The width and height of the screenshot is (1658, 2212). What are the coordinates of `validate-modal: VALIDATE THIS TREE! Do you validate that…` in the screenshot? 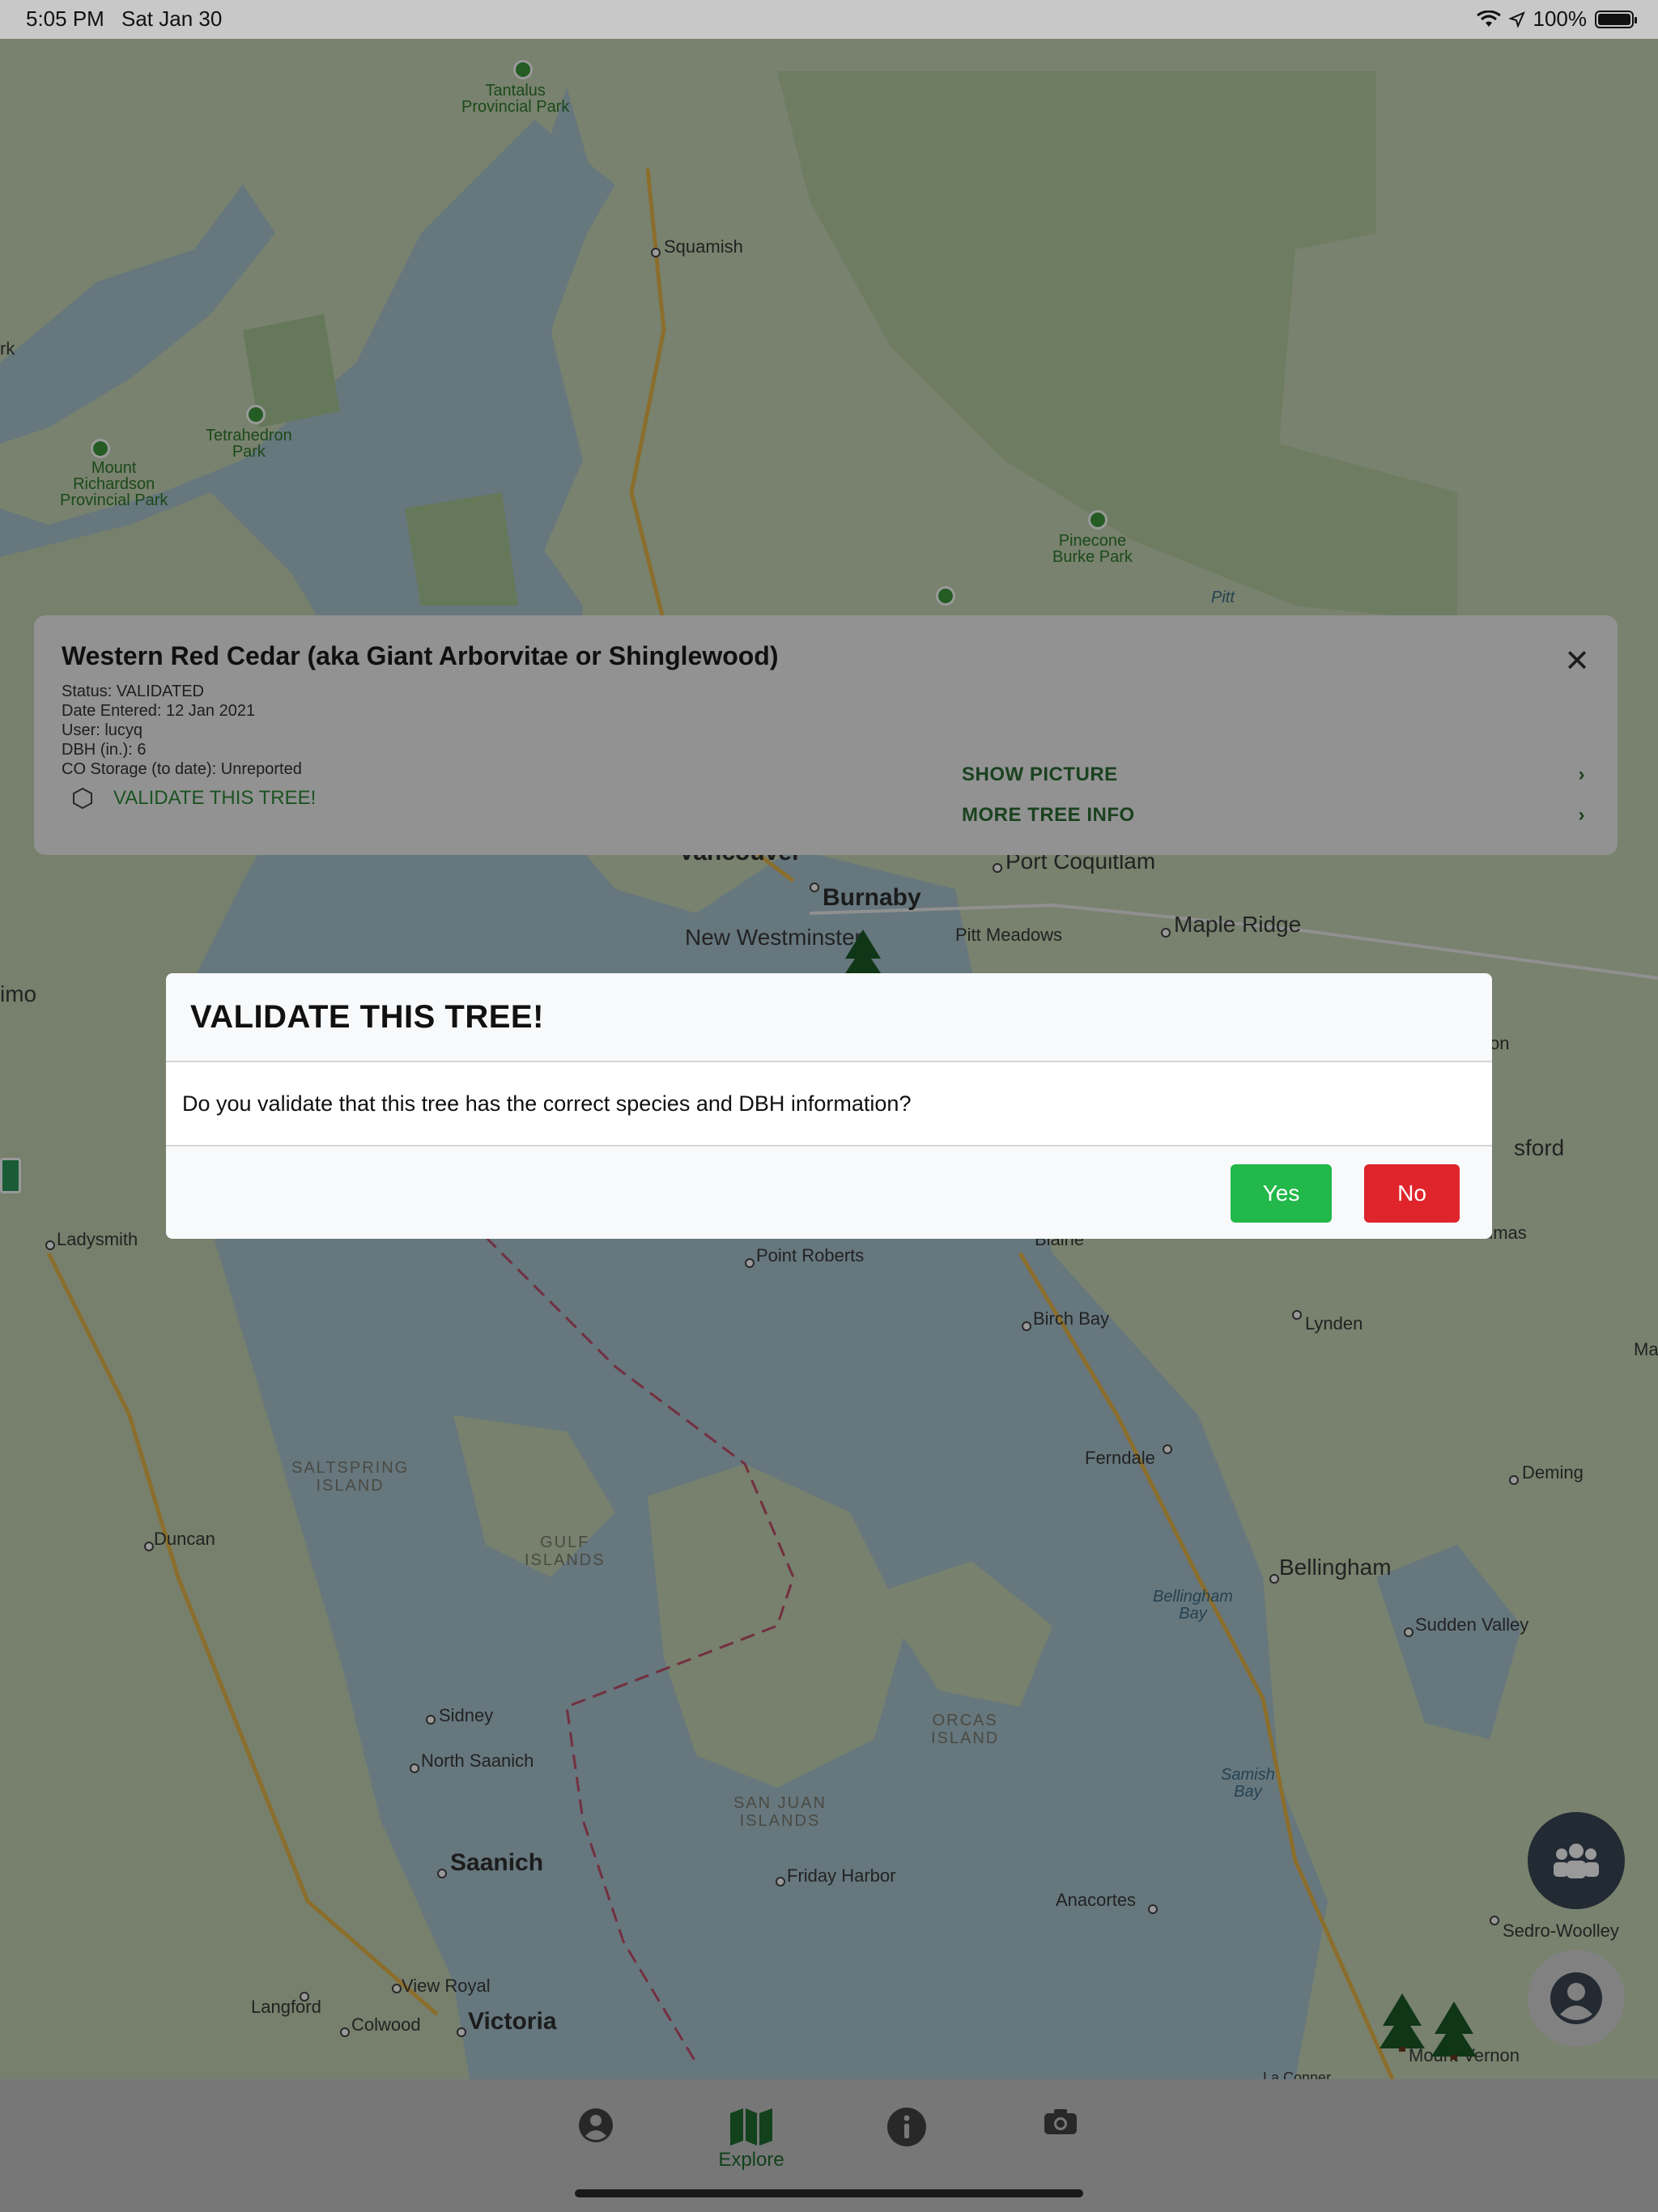 It's located at (829, 1106).